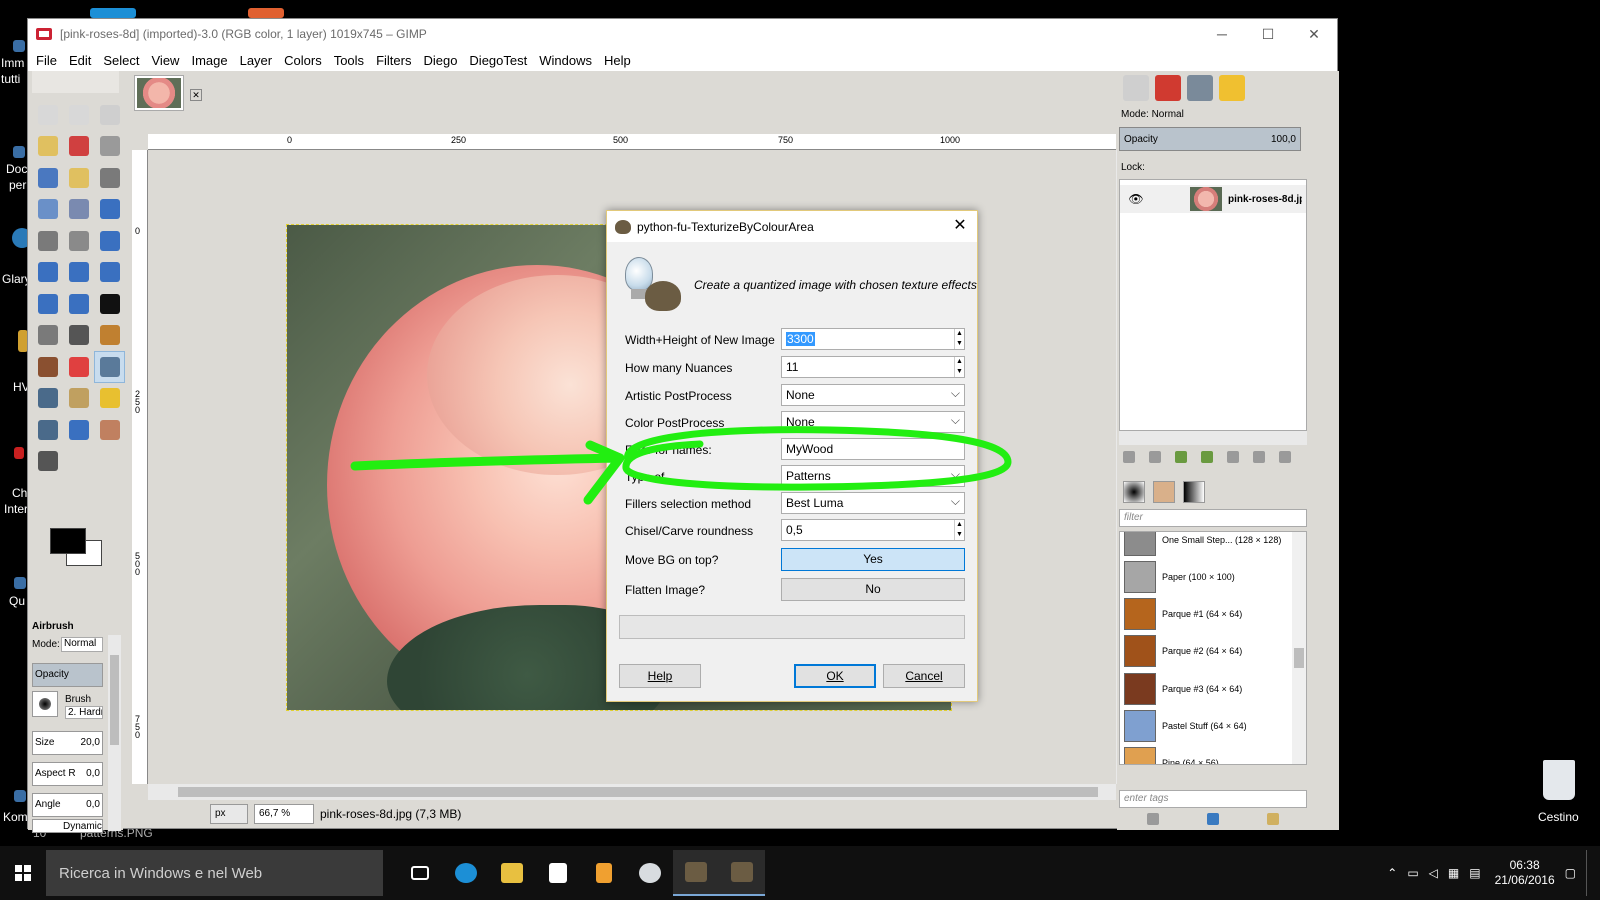  Describe the element at coordinates (512, 873) in the screenshot. I see `file-explorer-icon` at that location.